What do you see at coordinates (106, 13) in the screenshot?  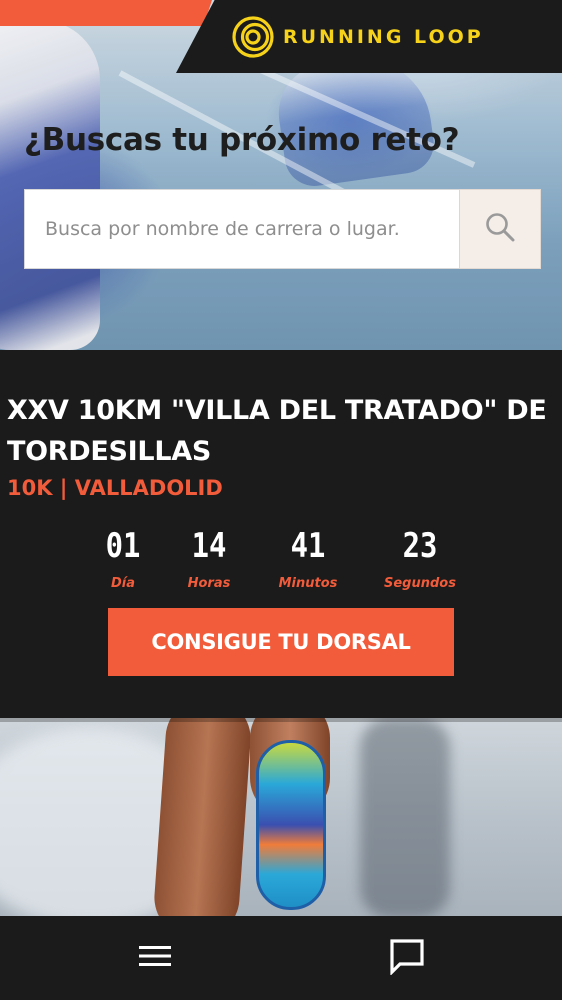 I see `header-accent-strip` at bounding box center [106, 13].